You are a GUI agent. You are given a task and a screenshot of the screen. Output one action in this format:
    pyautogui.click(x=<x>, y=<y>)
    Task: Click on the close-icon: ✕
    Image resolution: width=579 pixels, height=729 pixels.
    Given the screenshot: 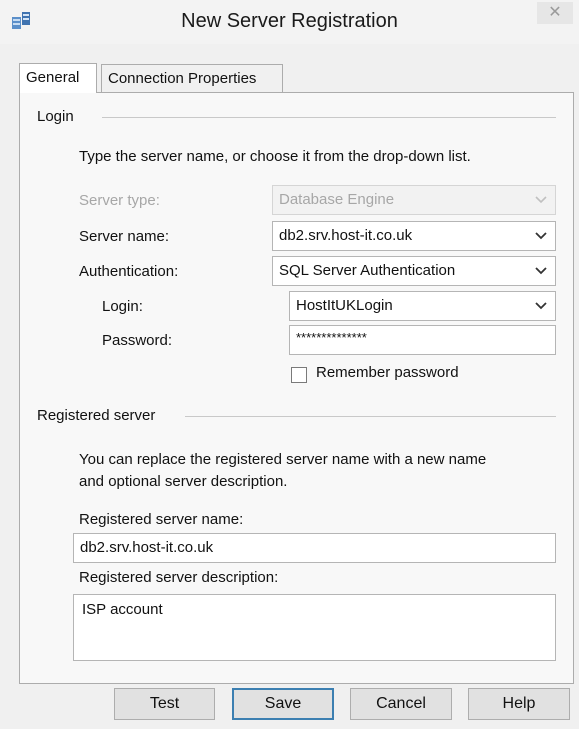 What is the action you would take?
    pyautogui.click(x=555, y=12)
    